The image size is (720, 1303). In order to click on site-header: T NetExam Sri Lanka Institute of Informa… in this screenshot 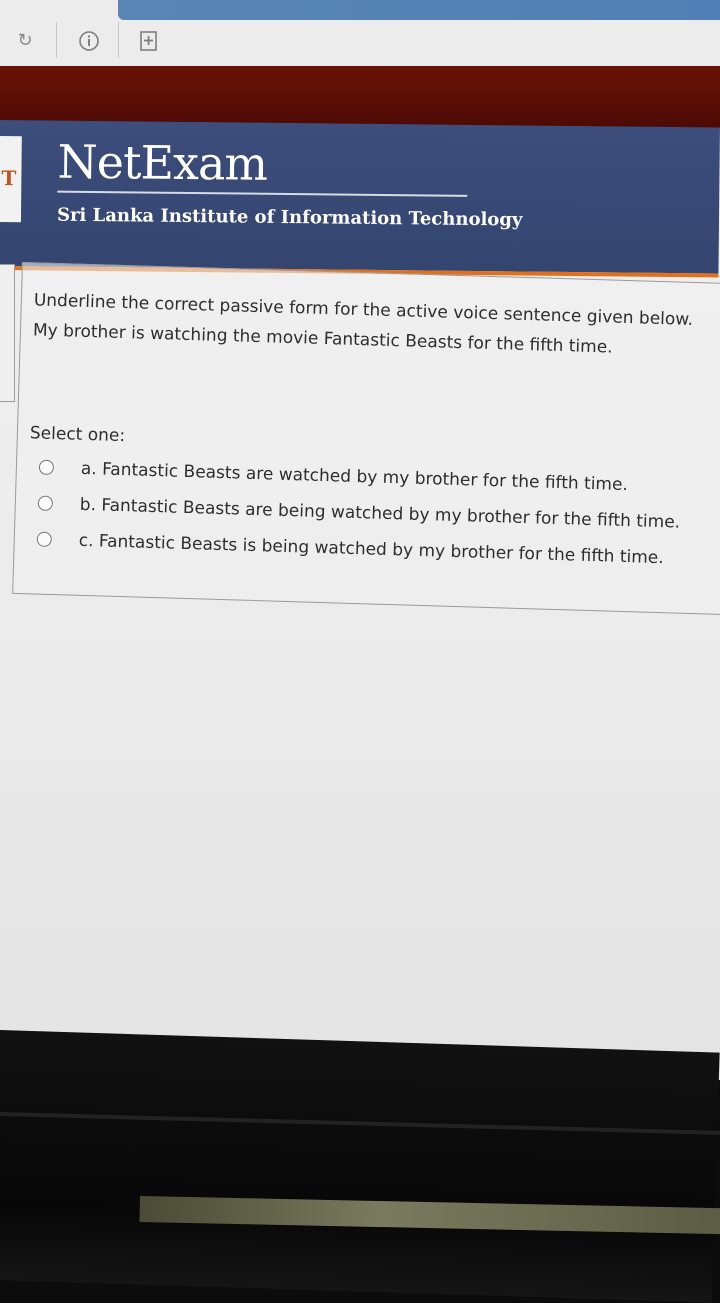, I will do `click(360, 199)`.